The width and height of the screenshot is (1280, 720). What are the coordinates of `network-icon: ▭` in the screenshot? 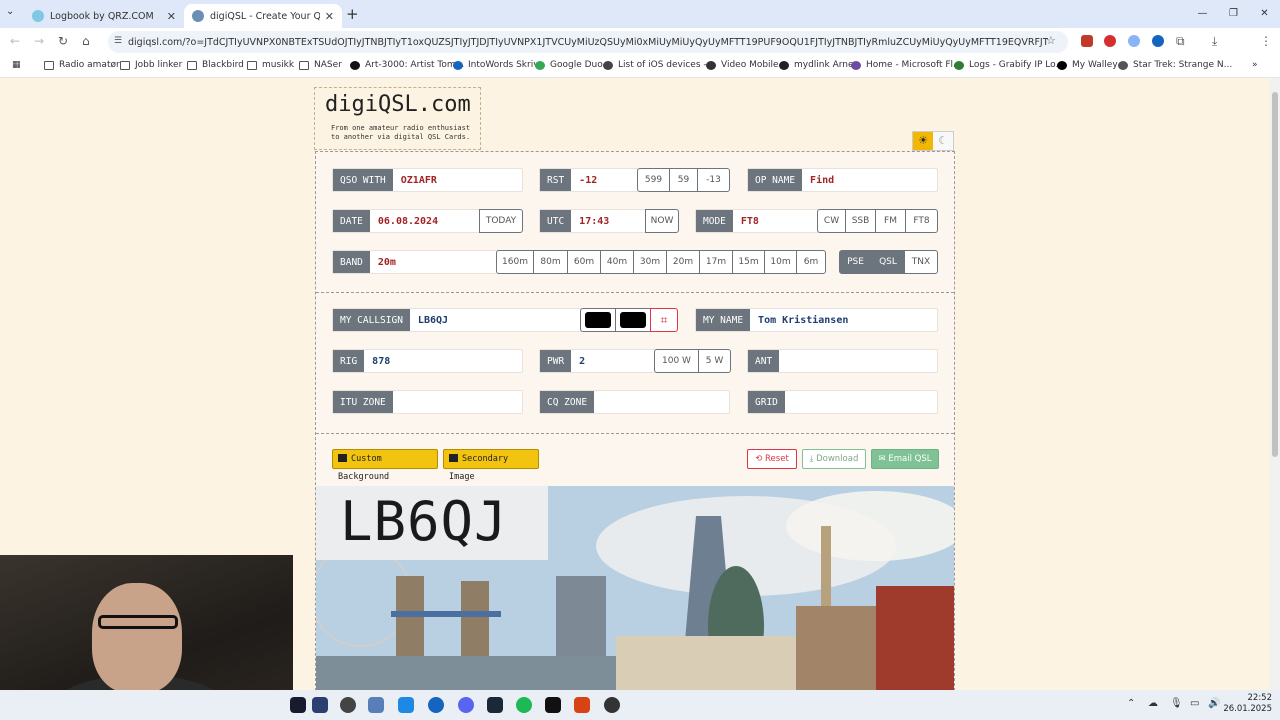 It's located at (1194, 703).